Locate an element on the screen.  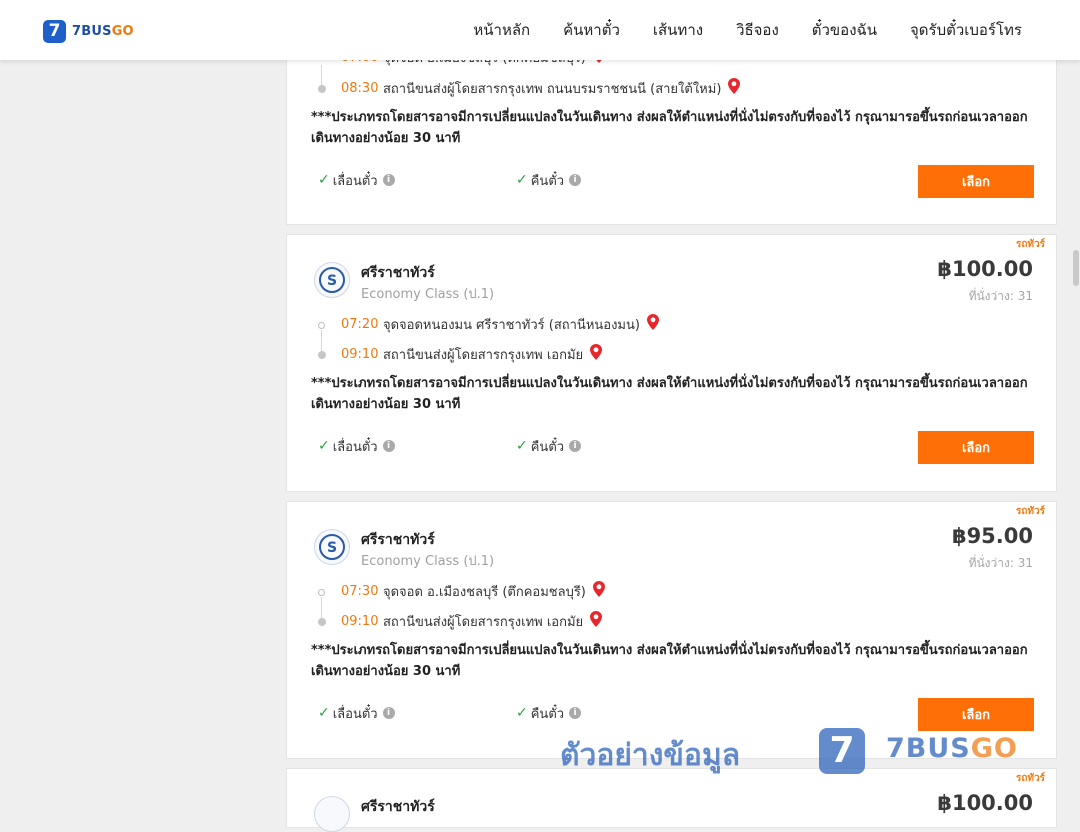
operator-logo is located at coordinates (332, 814).